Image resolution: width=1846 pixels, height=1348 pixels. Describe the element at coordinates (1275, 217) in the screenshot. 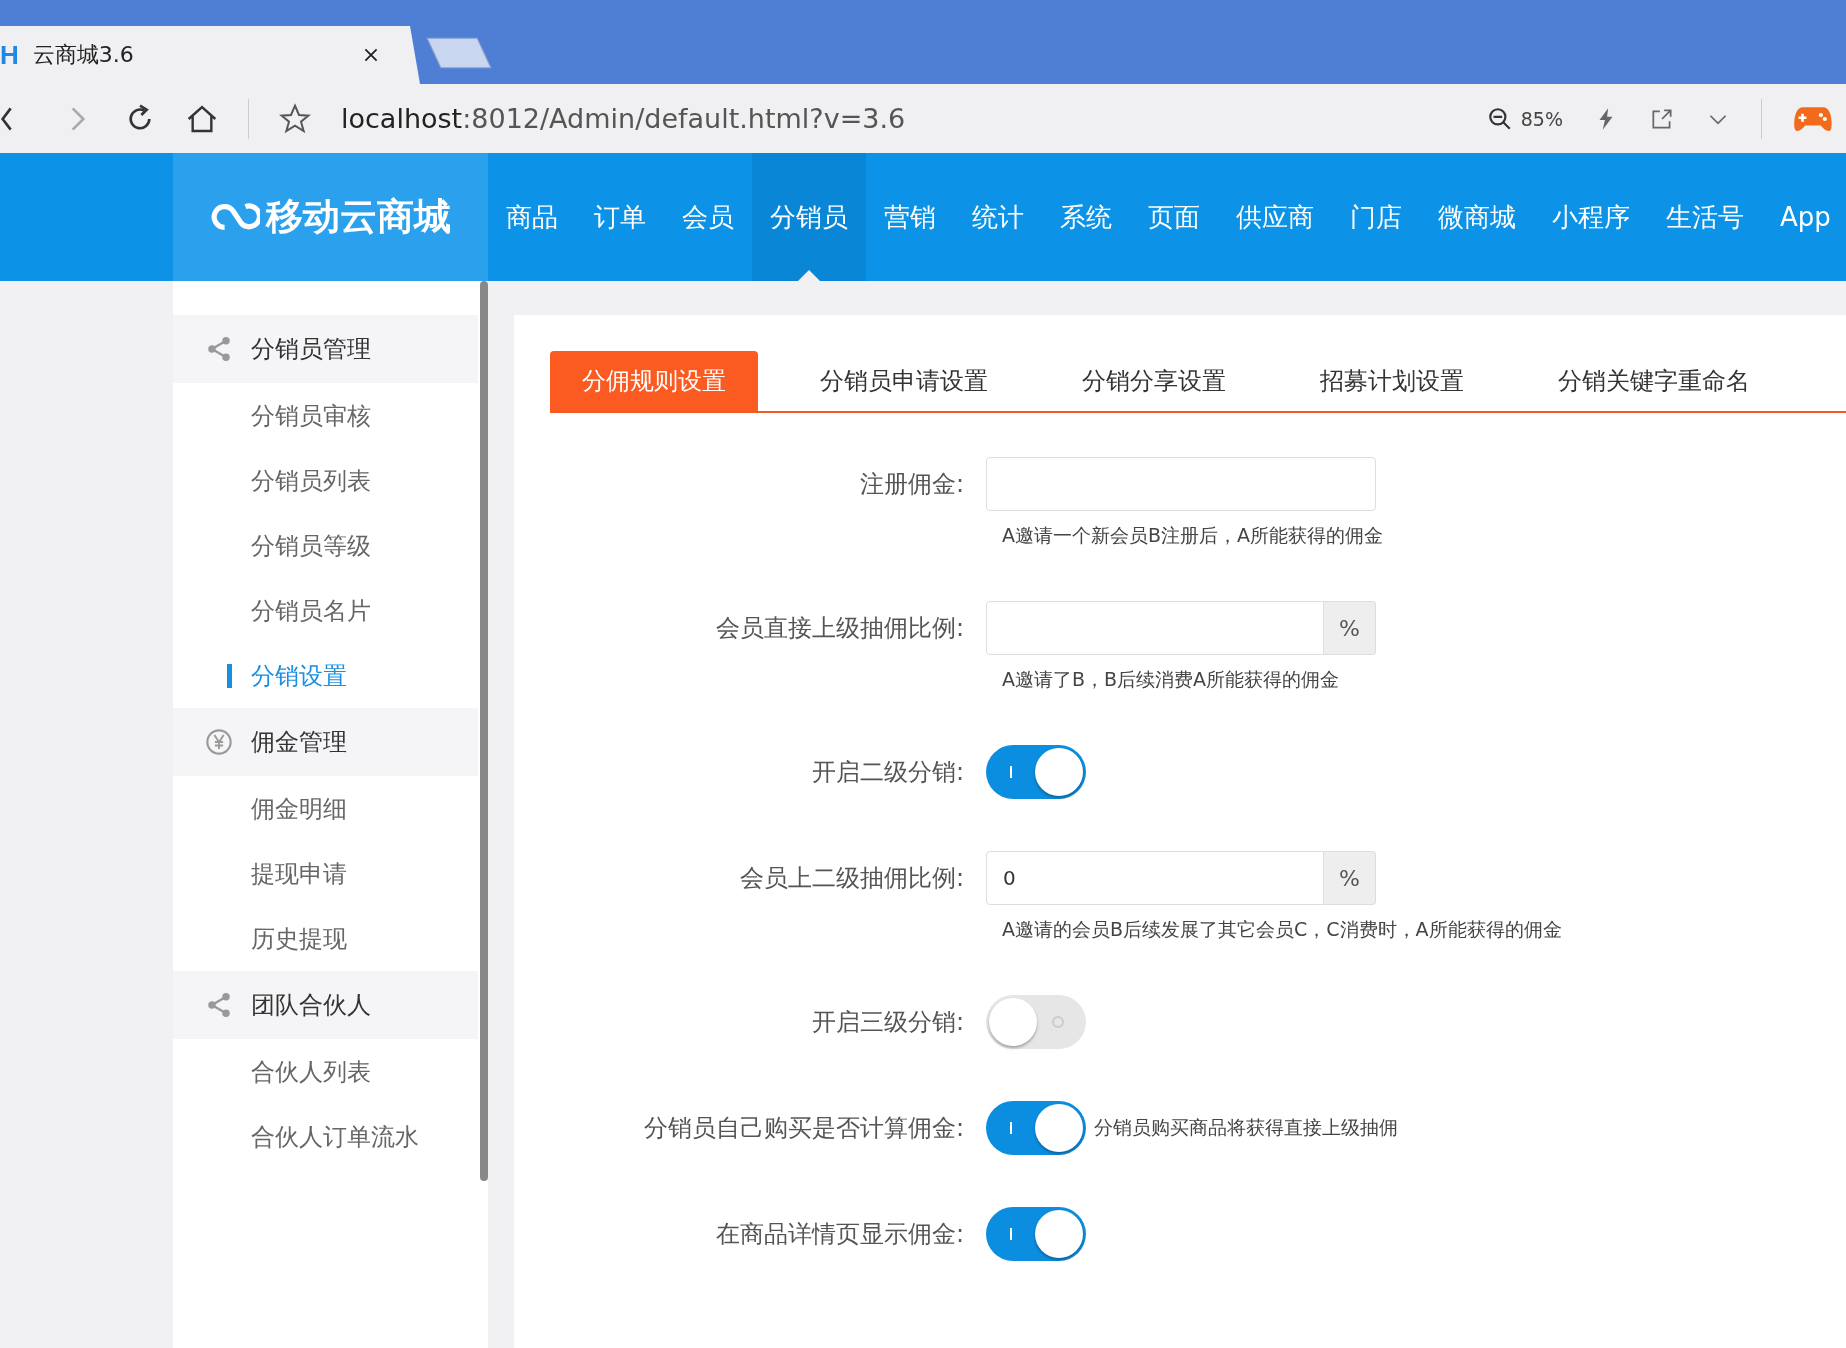

I see `nav-item: 供应商` at that location.